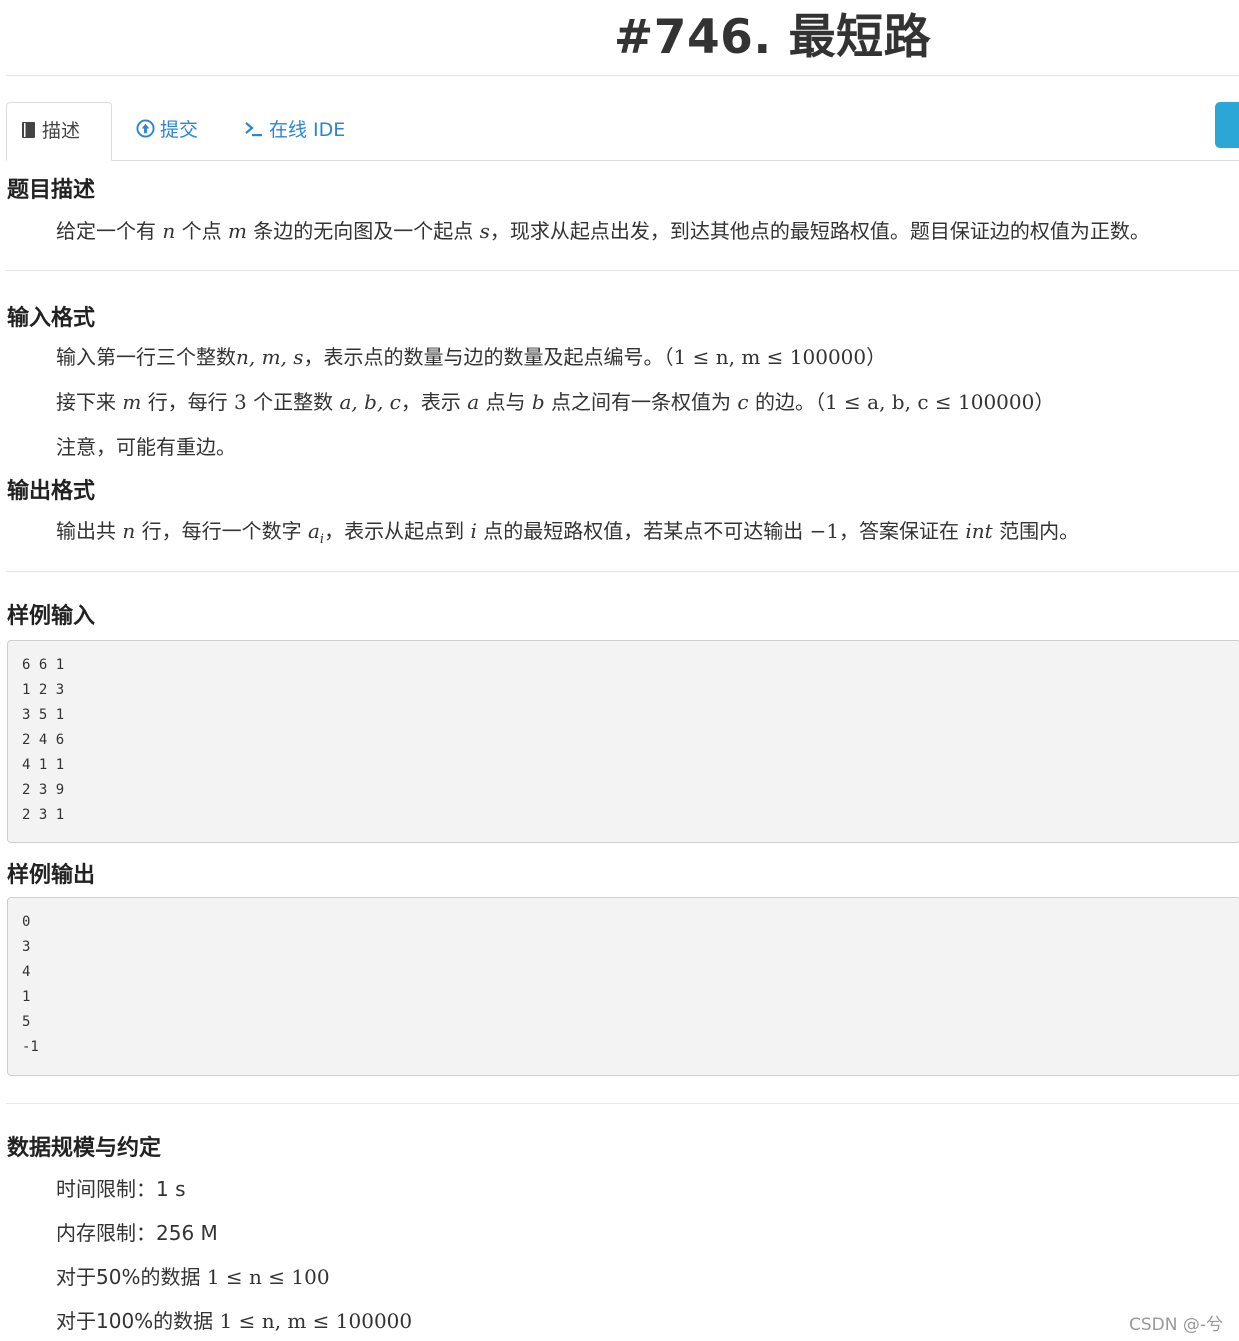 The image size is (1239, 1341). I want to click on code-line: 4 1 1, so click(43, 765).